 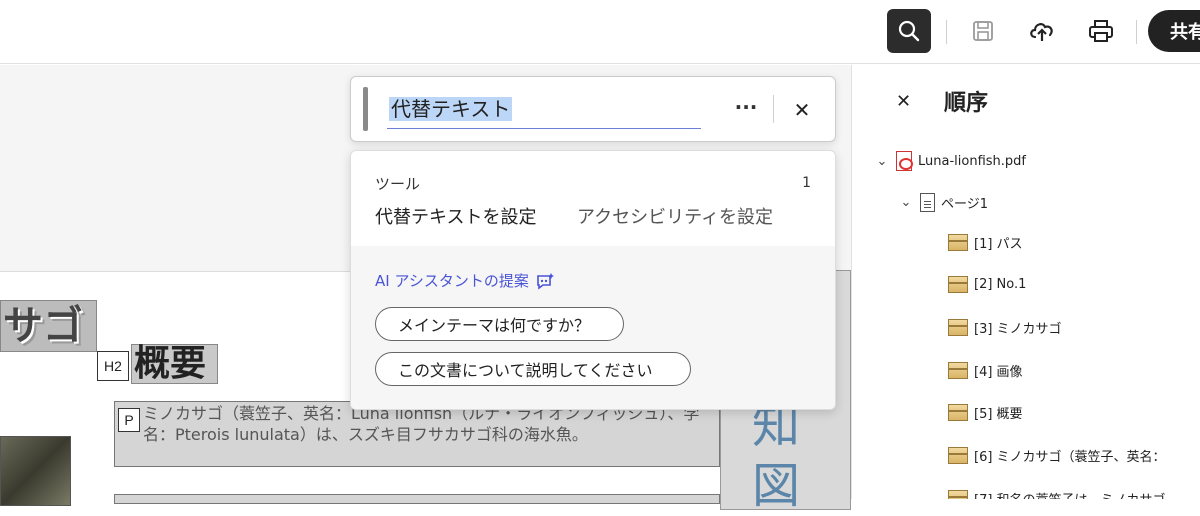 I want to click on tree-item-page: ⌄ ページ1, so click(x=943, y=202).